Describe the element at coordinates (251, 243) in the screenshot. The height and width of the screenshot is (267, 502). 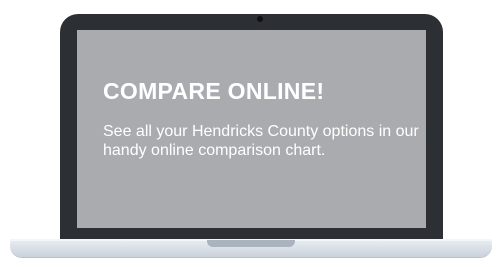
I see `laptop-notch` at that location.